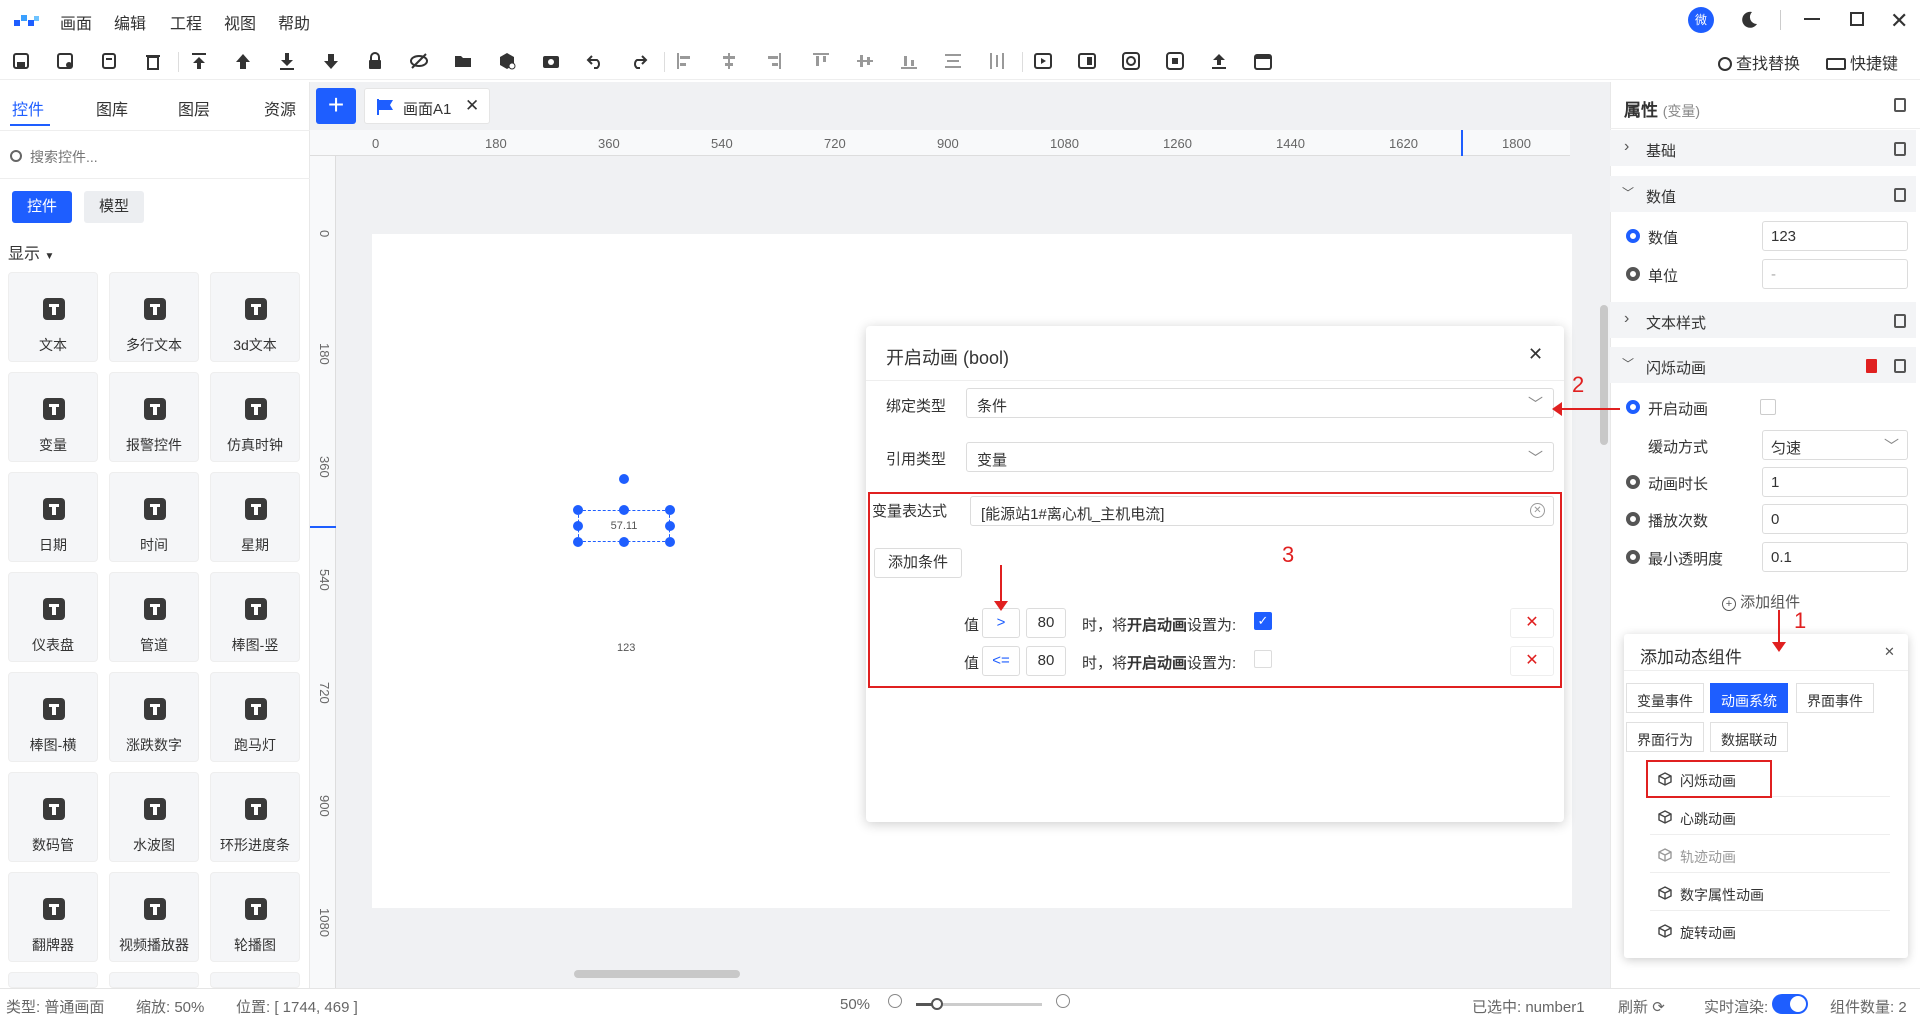 The image size is (1920, 1020). I want to click on rotate-handle, so click(624, 479).